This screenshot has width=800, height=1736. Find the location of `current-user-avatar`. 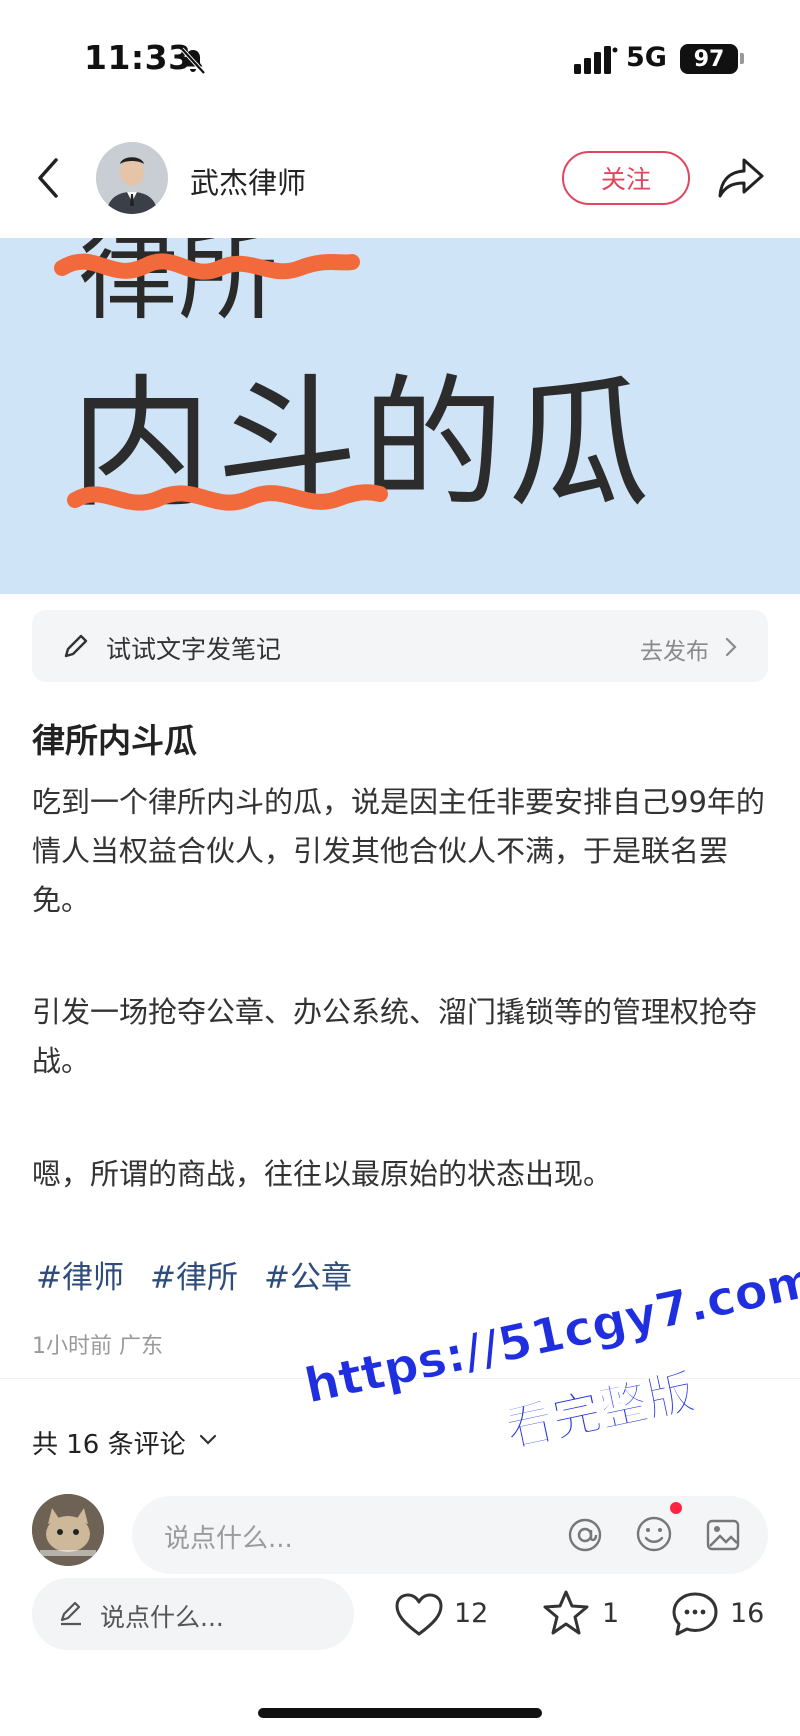

current-user-avatar is located at coordinates (68, 1530).